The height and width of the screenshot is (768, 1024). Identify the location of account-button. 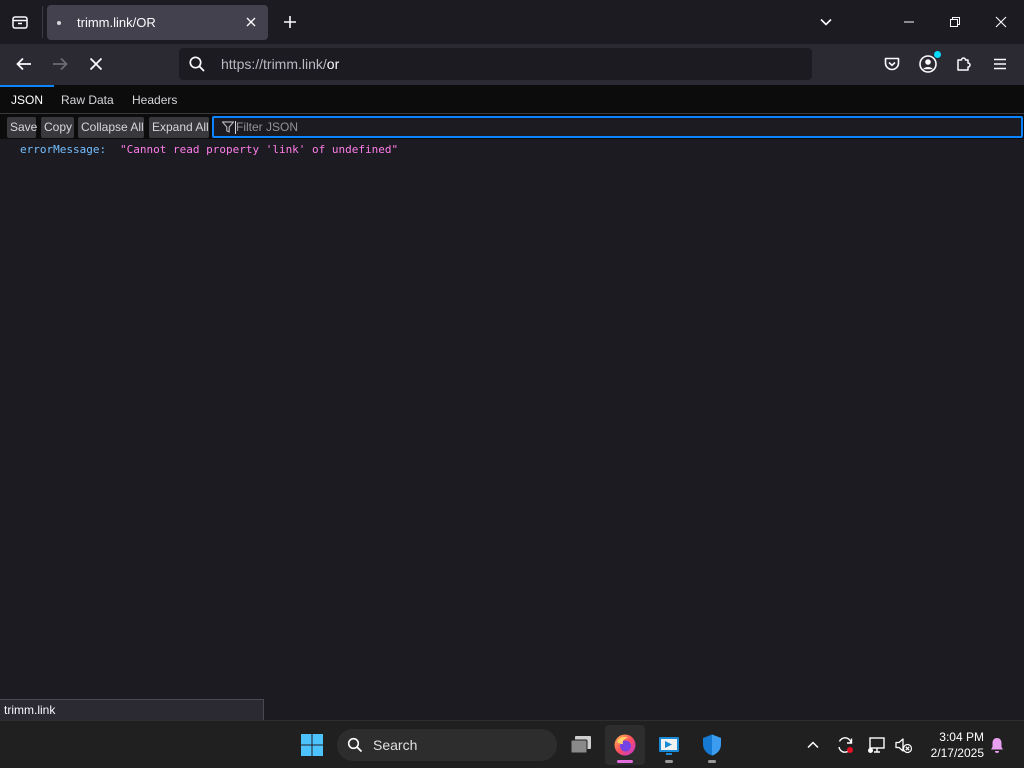
(928, 64).